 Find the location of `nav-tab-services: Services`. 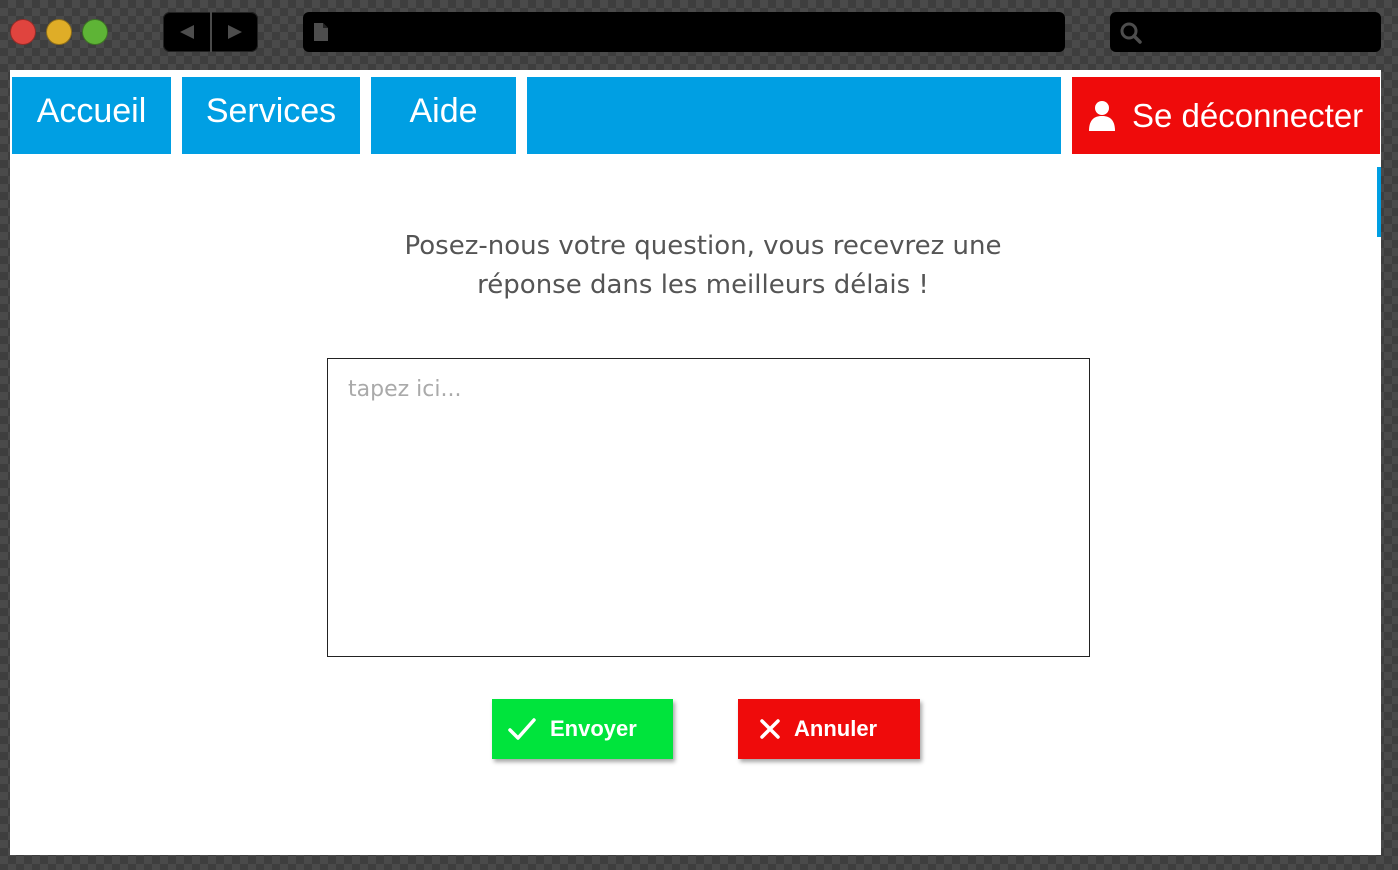

nav-tab-services: Services is located at coordinates (271, 115).